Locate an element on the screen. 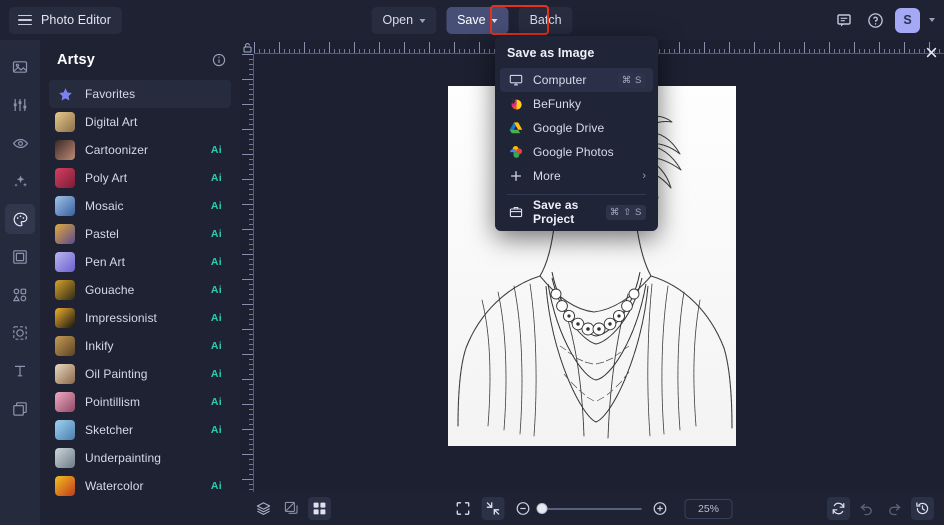 Image resolution: width=944 pixels, height=525 pixels. chevron-right-icon: › is located at coordinates (644, 176).